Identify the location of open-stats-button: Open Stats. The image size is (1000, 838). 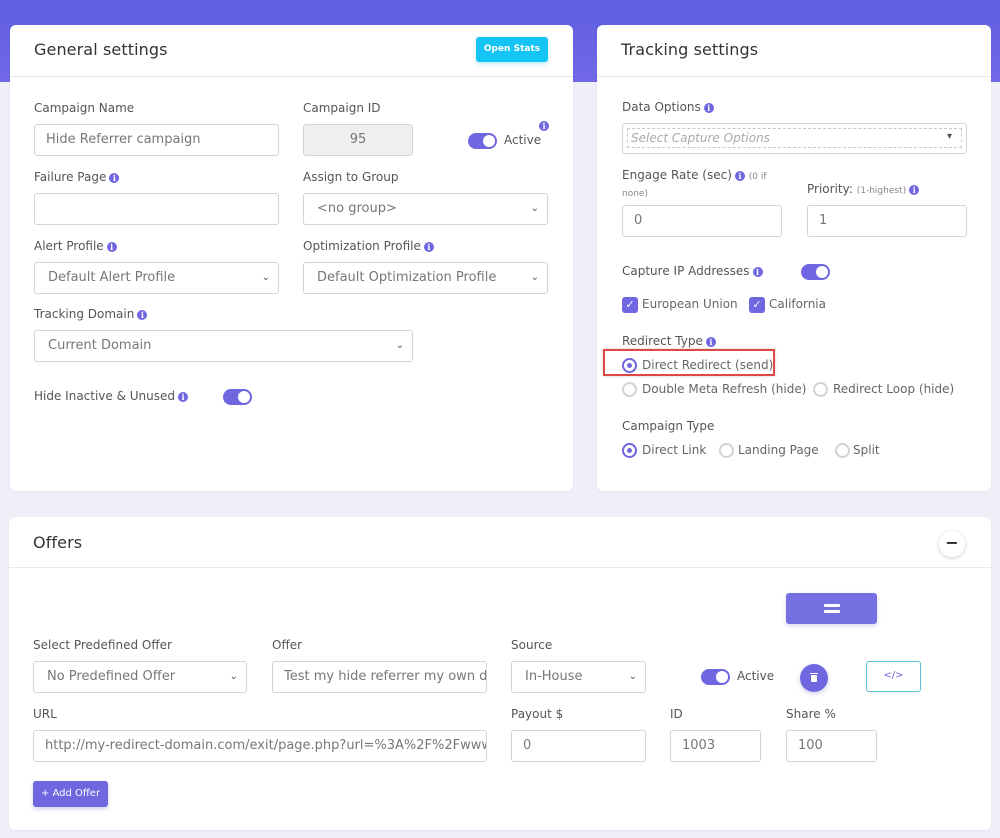
(512, 49).